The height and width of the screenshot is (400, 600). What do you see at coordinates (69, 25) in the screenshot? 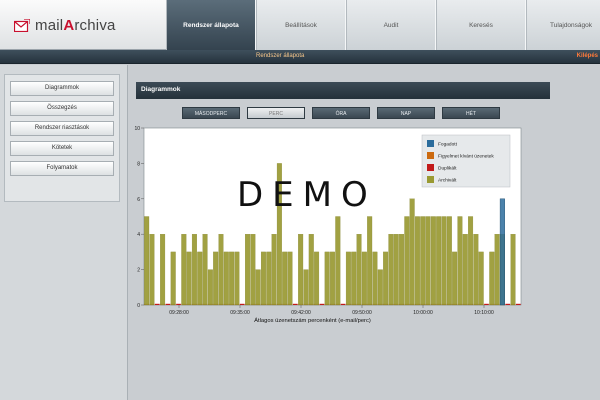
I see `logo-text-accent: A` at bounding box center [69, 25].